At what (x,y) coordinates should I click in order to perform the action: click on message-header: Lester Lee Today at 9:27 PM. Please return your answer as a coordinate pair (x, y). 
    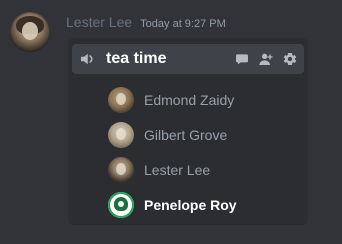
    Looking at the image, I should click on (146, 22).